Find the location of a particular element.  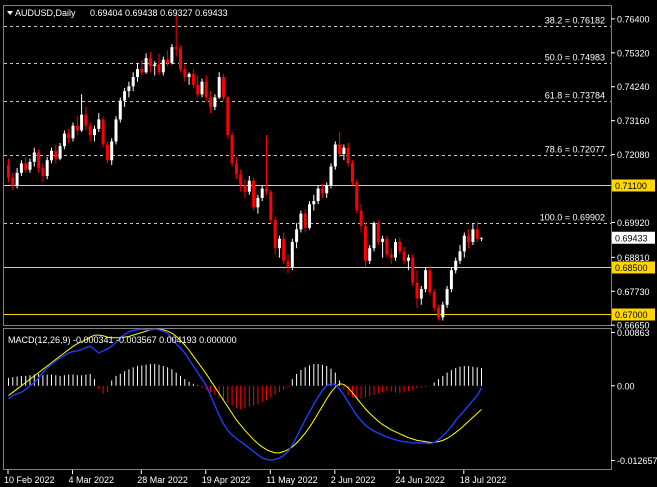

time-axis-label: 28 Mar 2022 is located at coordinates (162, 480).